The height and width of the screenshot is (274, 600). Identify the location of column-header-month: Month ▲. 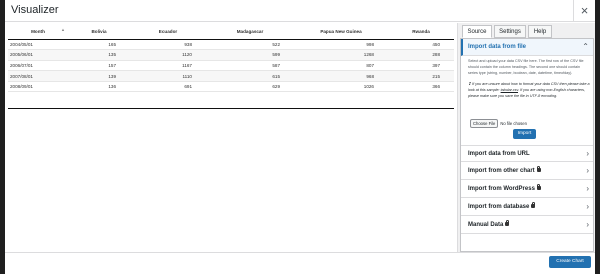
(38, 32).